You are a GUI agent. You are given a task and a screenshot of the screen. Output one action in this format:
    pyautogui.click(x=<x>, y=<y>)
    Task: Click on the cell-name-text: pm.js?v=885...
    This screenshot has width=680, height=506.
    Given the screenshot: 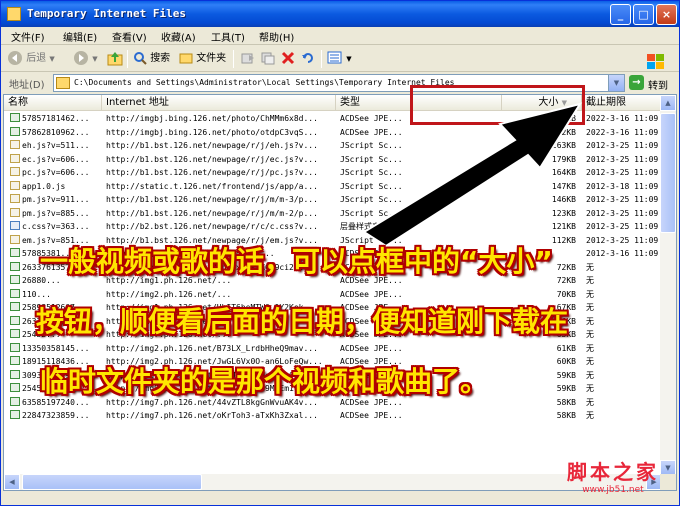 What is the action you would take?
    pyautogui.click(x=56, y=213)
    